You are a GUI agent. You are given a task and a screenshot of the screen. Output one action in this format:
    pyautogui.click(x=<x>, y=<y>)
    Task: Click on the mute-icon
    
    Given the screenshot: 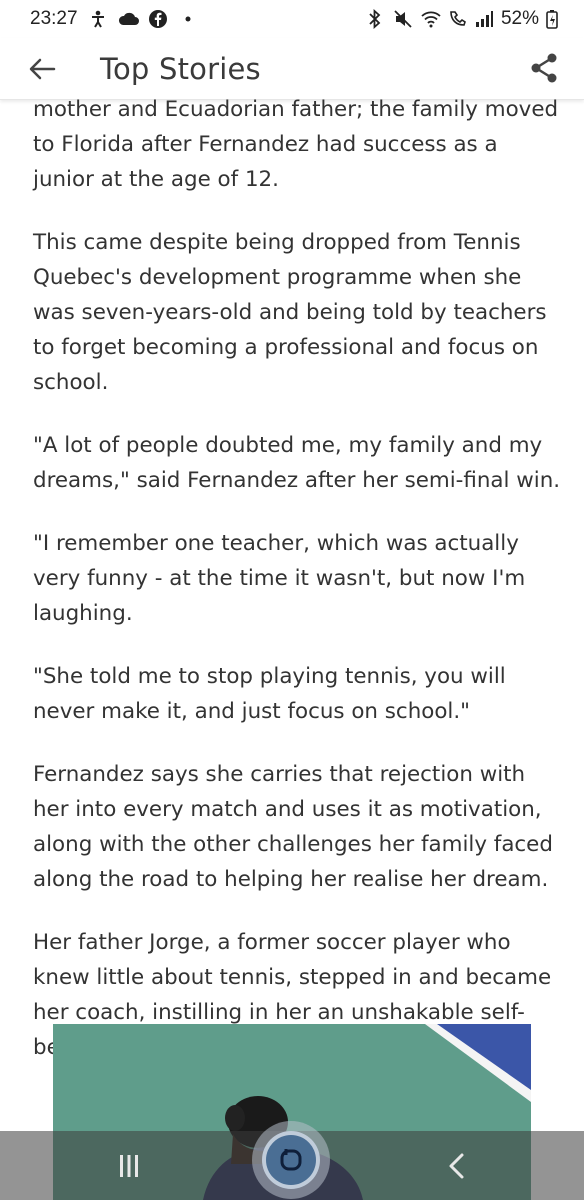 What is the action you would take?
    pyautogui.click(x=403, y=19)
    